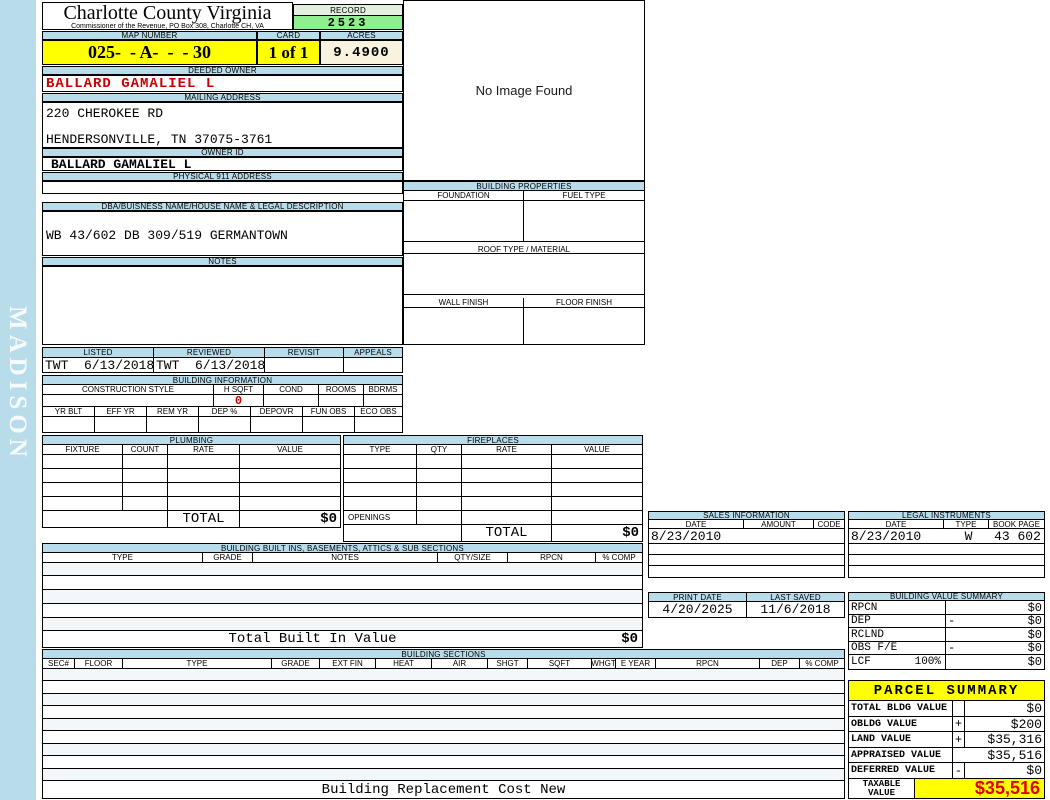  What do you see at coordinates (291, 400) in the screenshot?
I see `cond-value` at bounding box center [291, 400].